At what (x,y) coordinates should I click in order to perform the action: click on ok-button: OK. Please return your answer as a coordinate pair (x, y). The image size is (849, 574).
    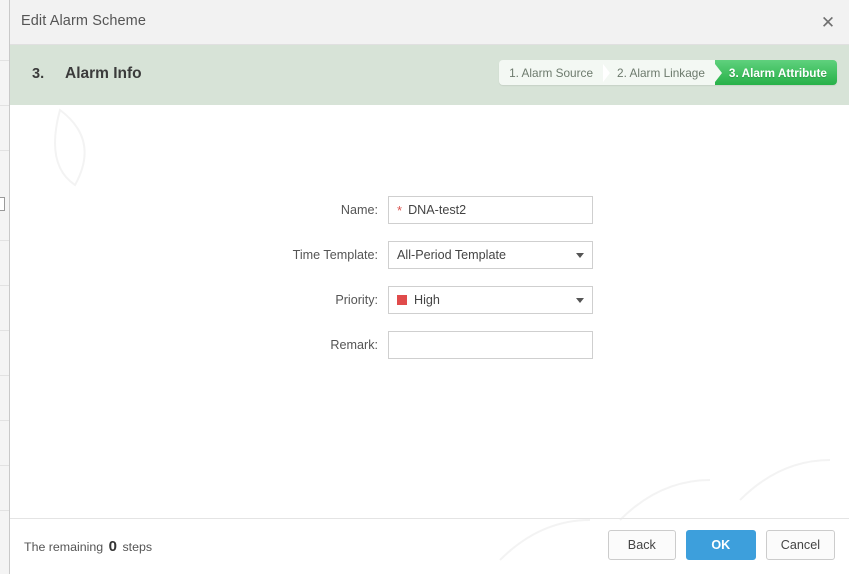
    Looking at the image, I should click on (720, 545).